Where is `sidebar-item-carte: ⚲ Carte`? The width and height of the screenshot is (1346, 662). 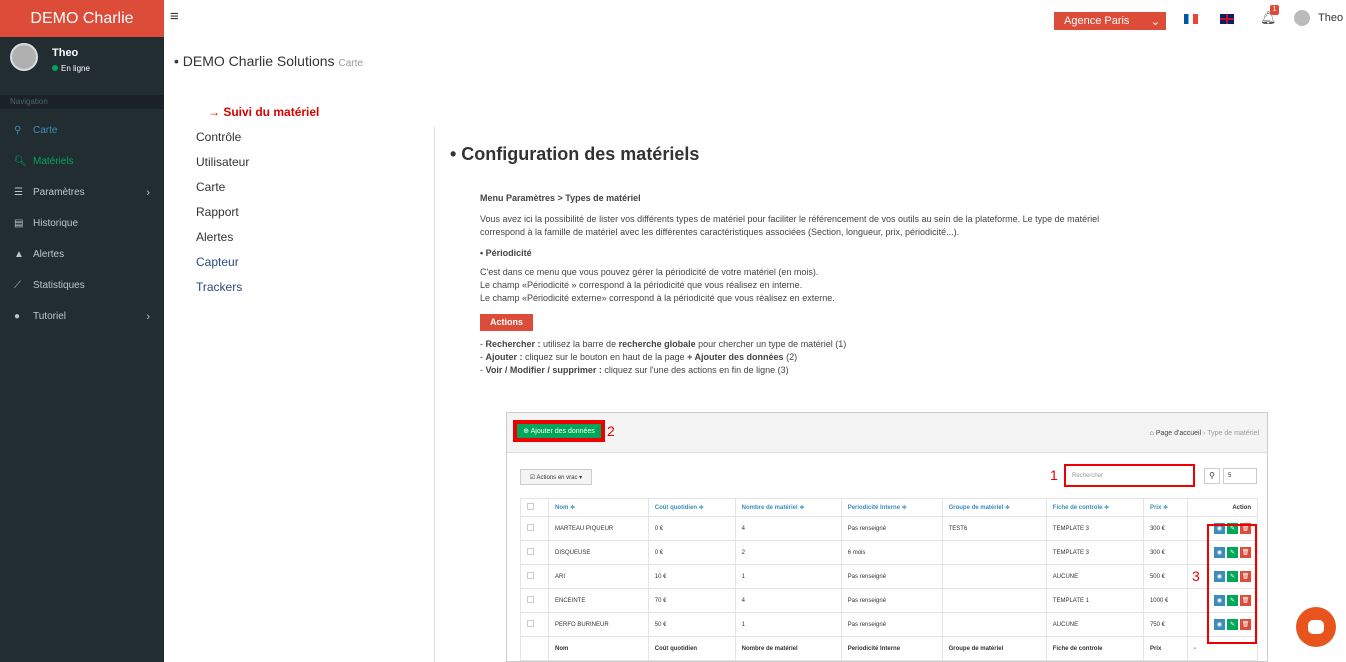
sidebar-item-carte: ⚲ Carte is located at coordinates (82, 130).